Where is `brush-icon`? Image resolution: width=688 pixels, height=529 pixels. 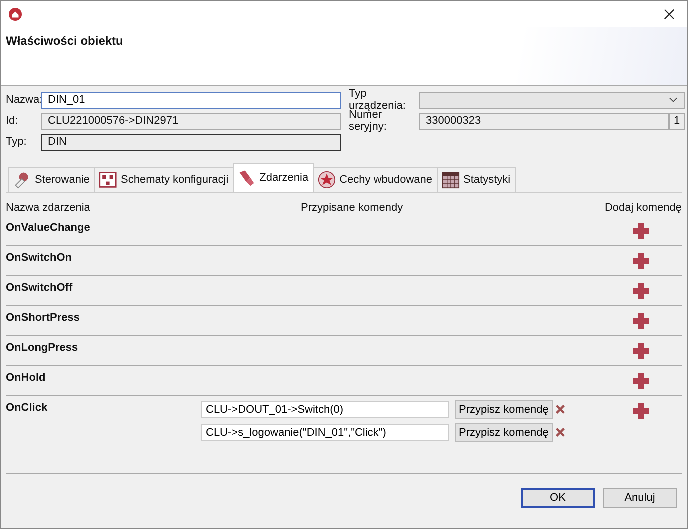
brush-icon is located at coordinates (247, 178).